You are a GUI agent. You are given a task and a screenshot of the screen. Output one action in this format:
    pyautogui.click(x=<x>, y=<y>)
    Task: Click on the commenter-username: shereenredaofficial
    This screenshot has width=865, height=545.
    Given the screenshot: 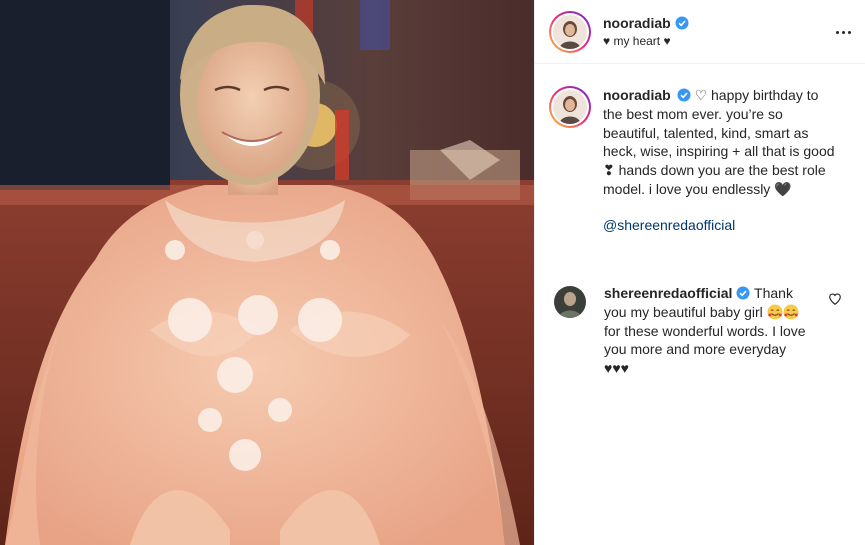 What is the action you would take?
    pyautogui.click(x=668, y=293)
    